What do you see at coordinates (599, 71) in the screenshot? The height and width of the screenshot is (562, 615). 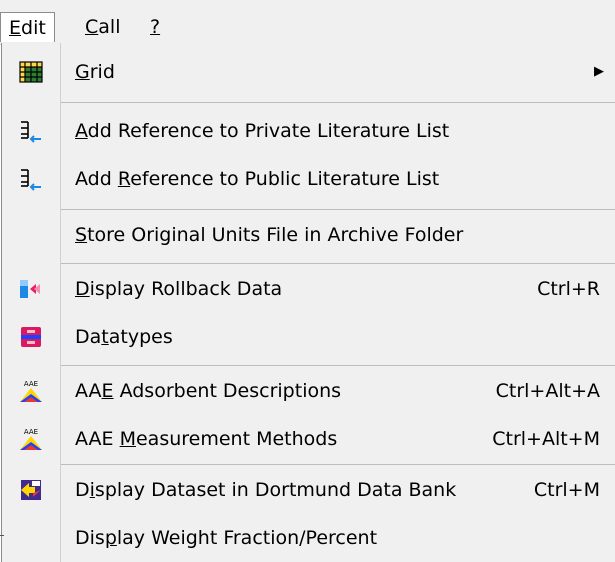 I see `submenu-arrow-icon: ▶` at bounding box center [599, 71].